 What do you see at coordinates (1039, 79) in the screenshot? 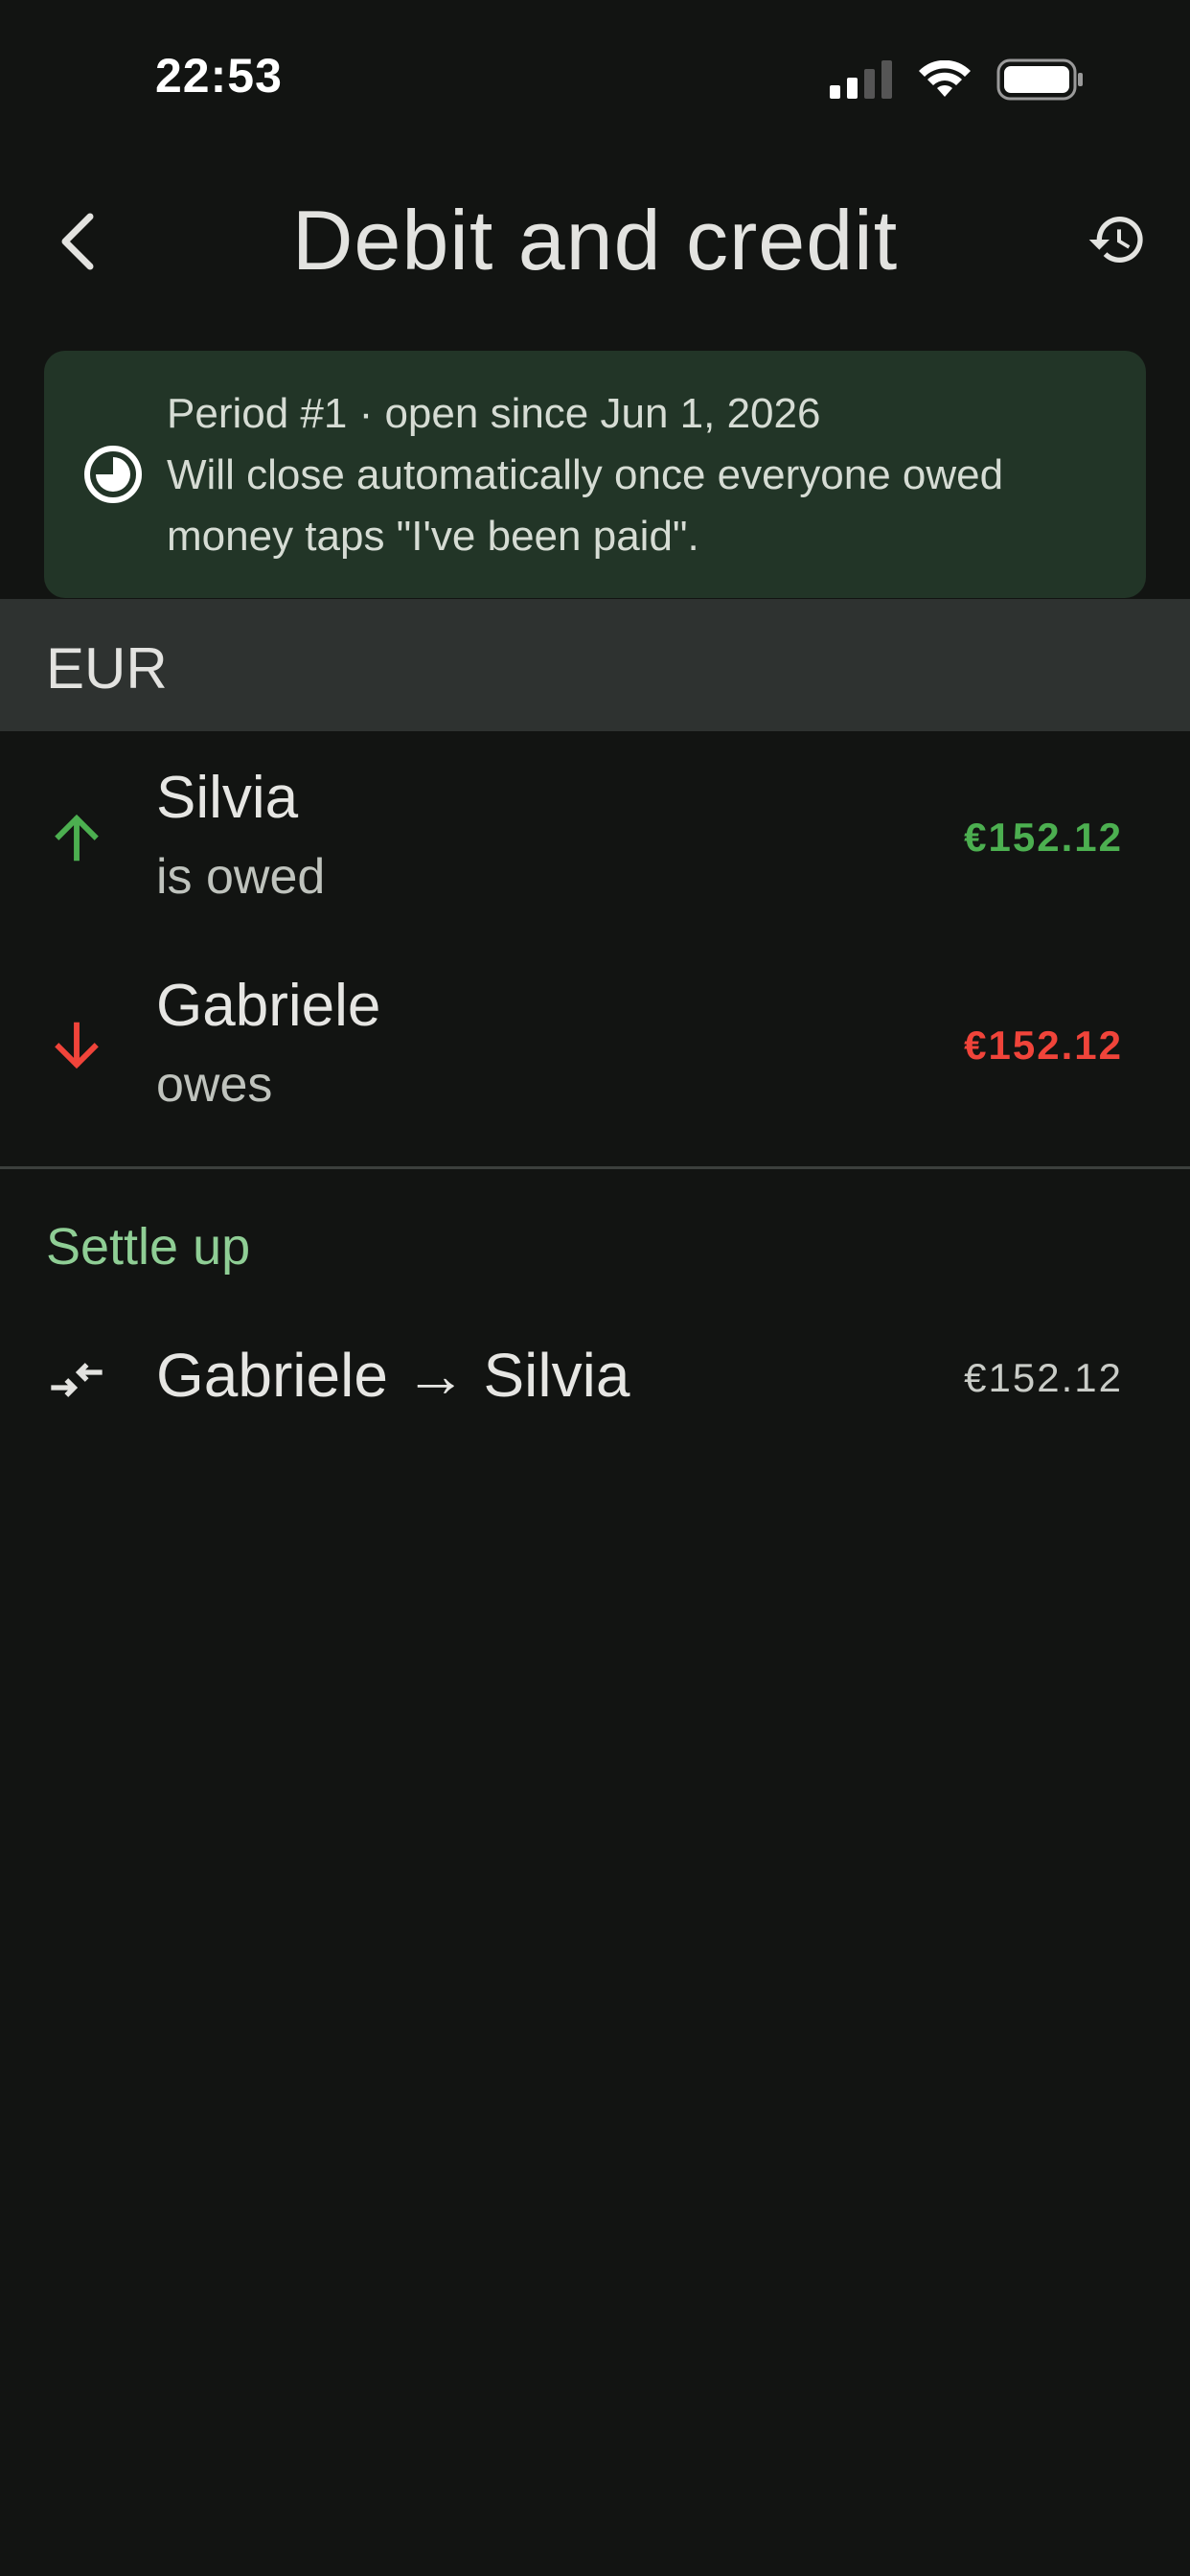
I see `battery-icon` at bounding box center [1039, 79].